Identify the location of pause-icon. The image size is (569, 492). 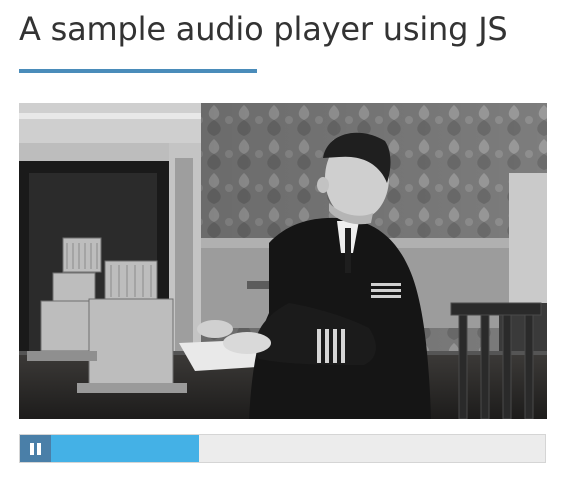
(32, 449).